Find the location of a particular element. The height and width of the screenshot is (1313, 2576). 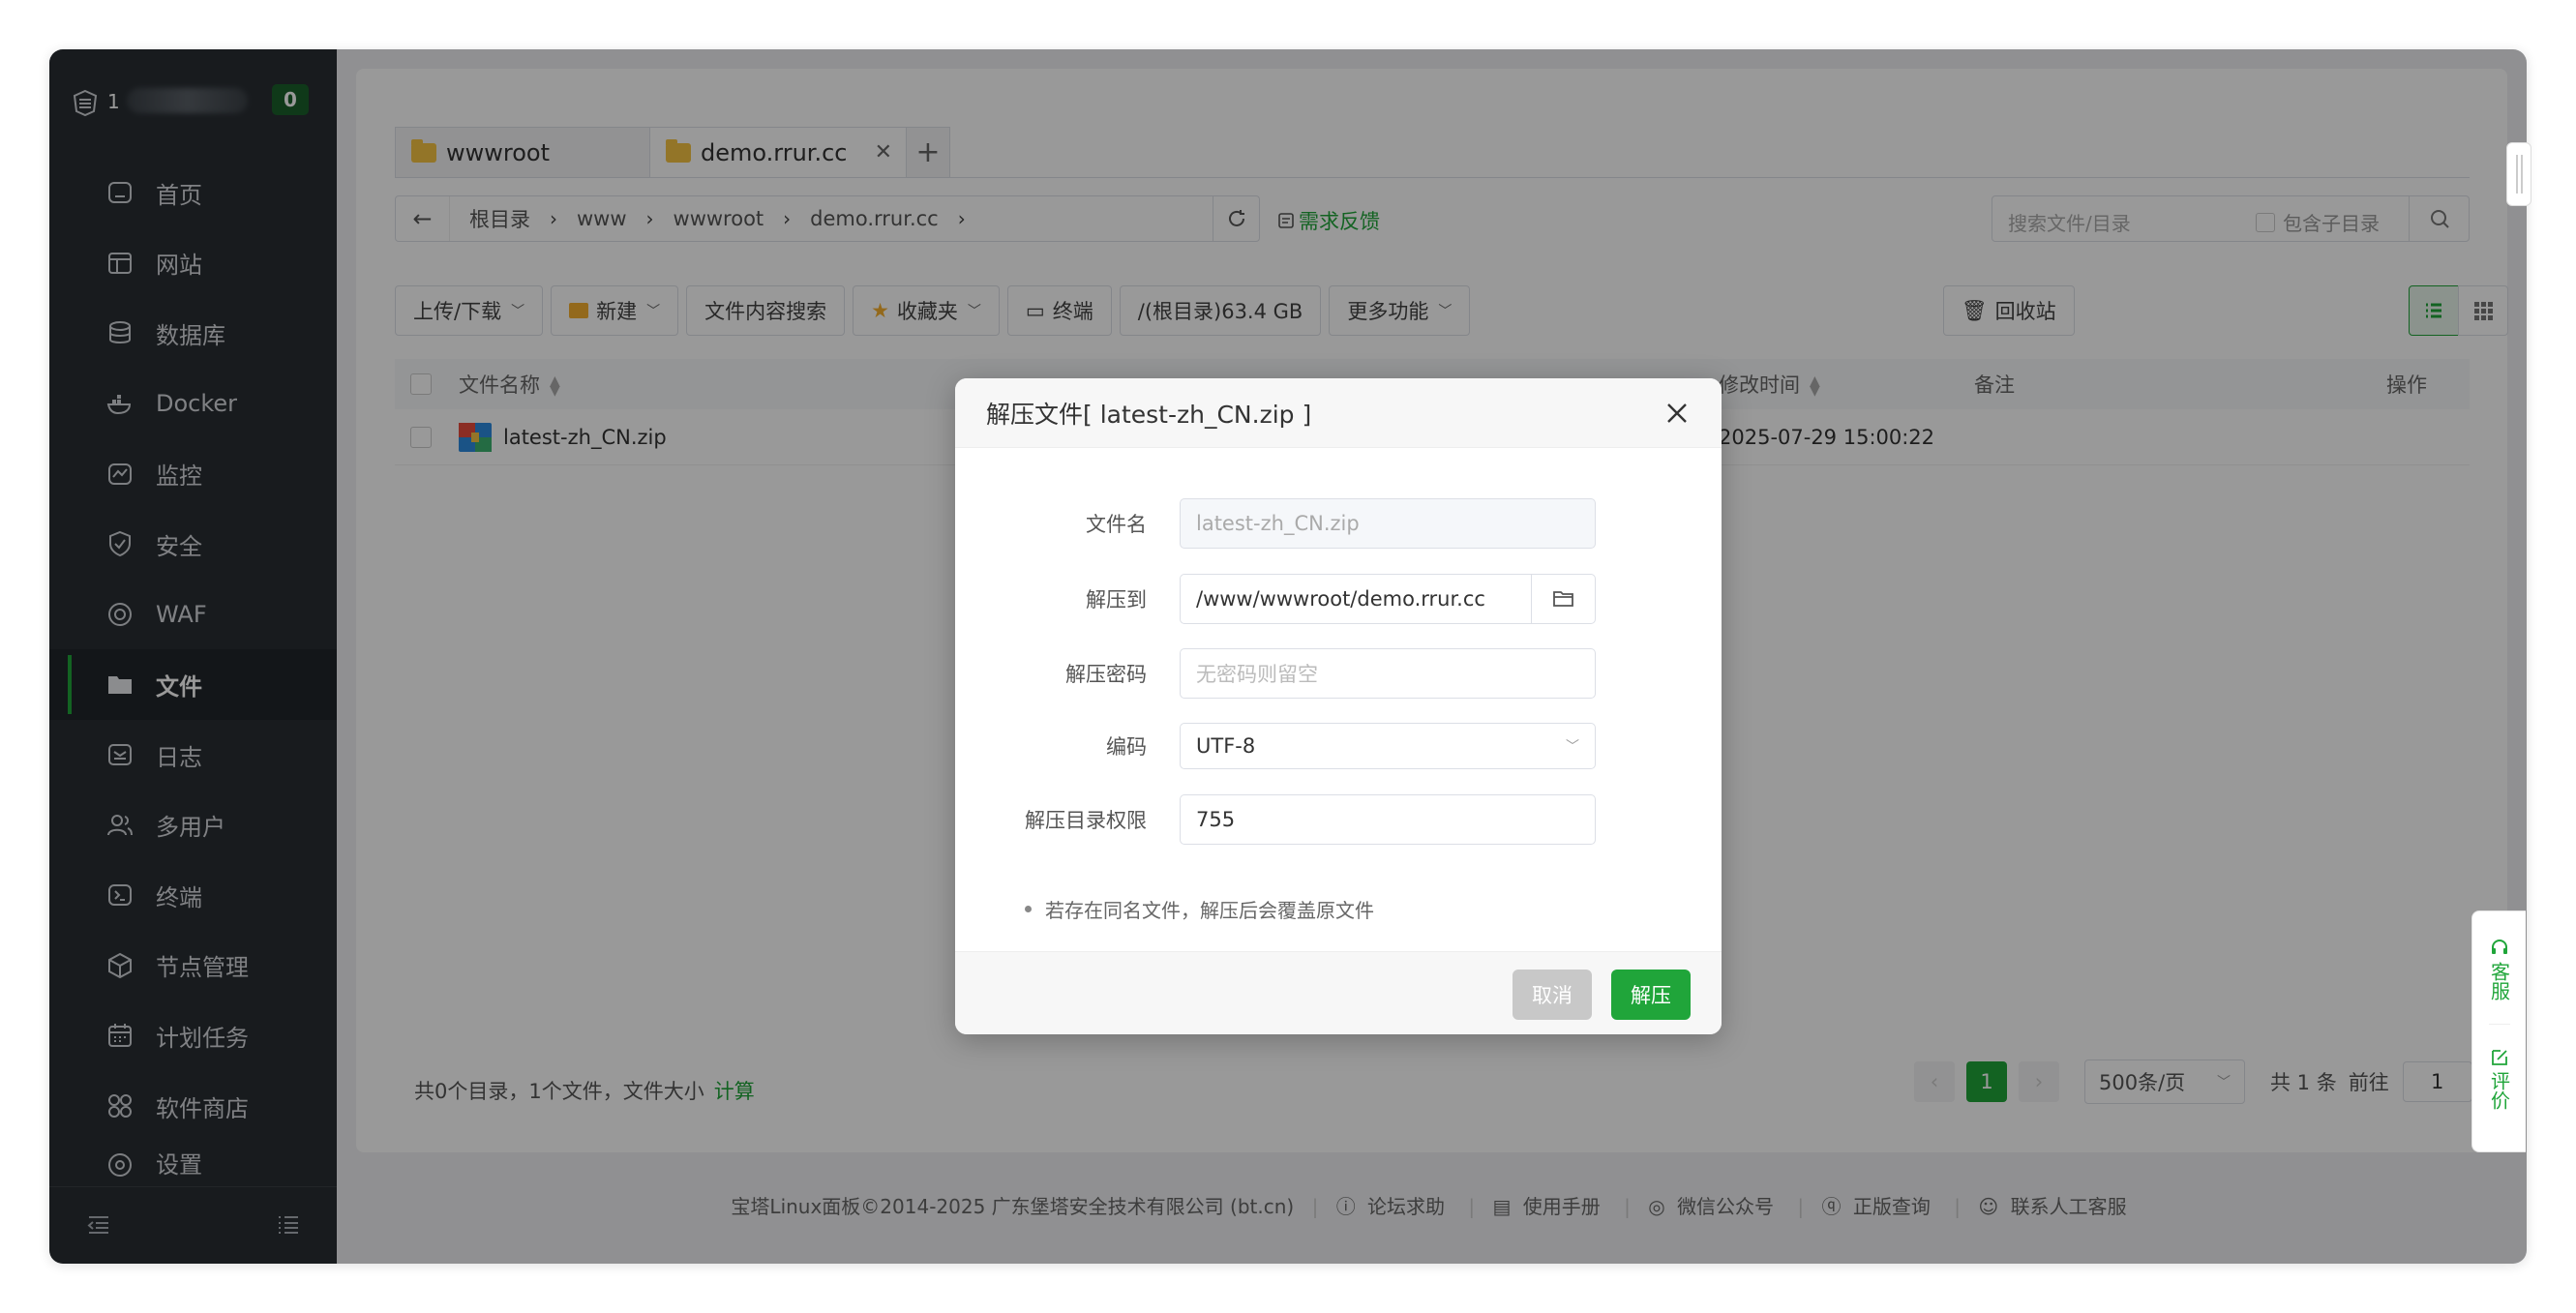

dialog-title: 解压文件[ latest-zh_CN.zip ] is located at coordinates (1149, 415).